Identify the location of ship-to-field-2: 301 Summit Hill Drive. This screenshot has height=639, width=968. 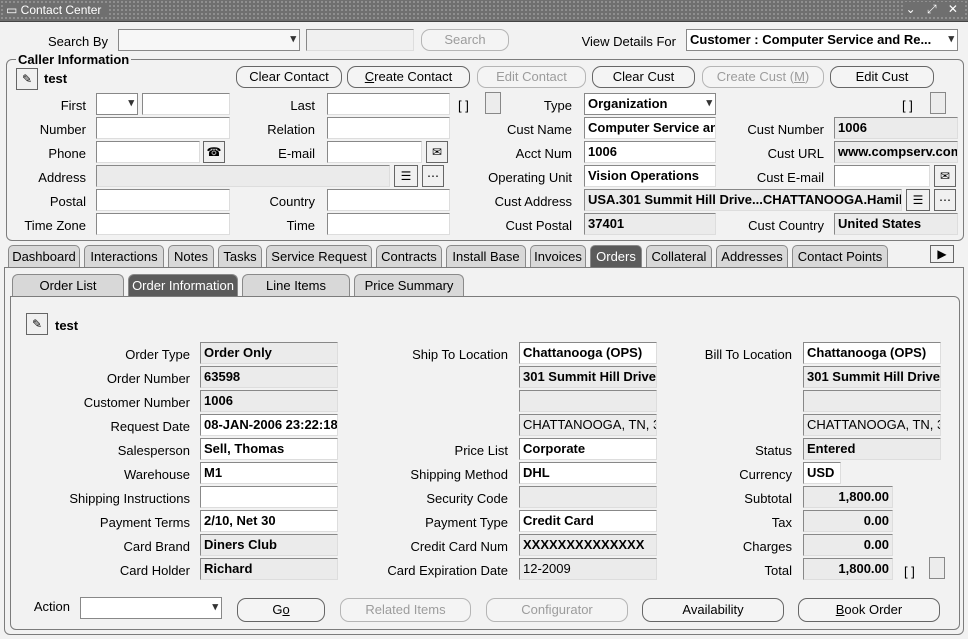
(588, 377).